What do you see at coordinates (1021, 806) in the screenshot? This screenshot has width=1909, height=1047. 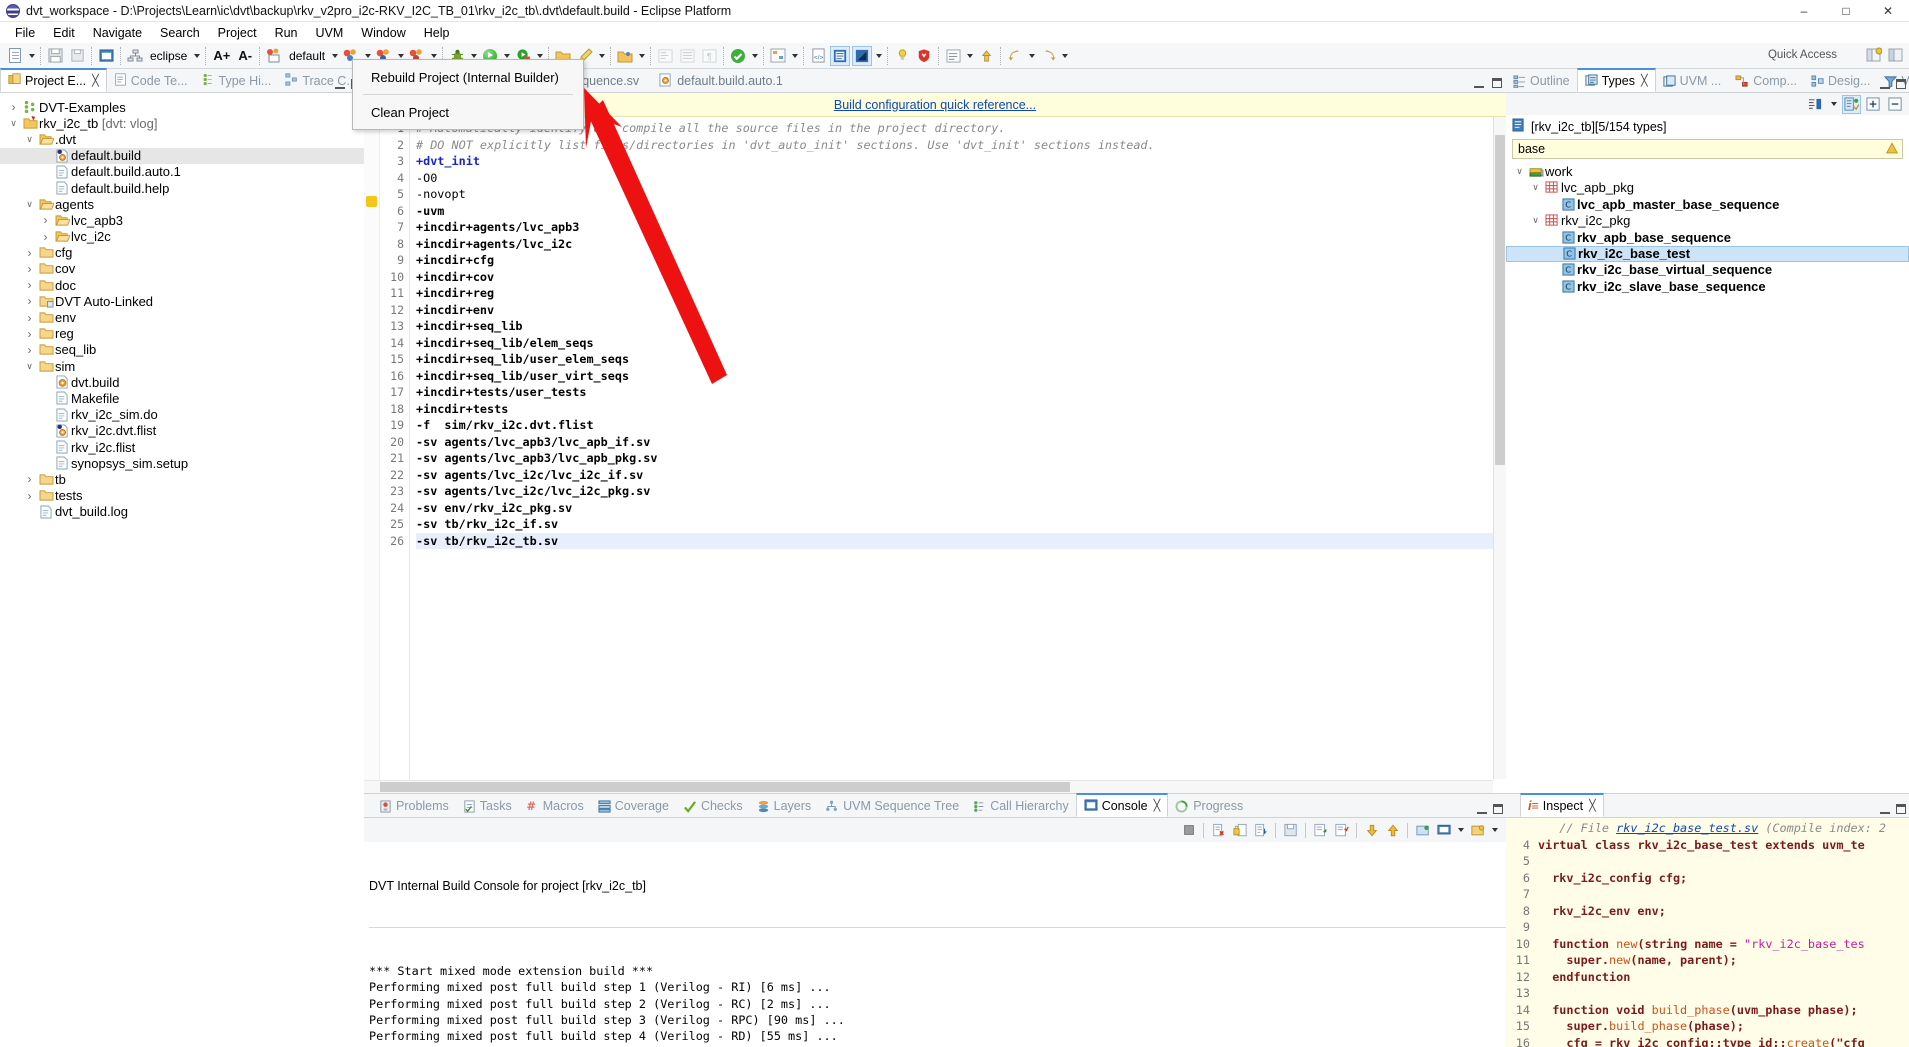 I see `console-tab-call-hierarchy: Call Hierarchy` at bounding box center [1021, 806].